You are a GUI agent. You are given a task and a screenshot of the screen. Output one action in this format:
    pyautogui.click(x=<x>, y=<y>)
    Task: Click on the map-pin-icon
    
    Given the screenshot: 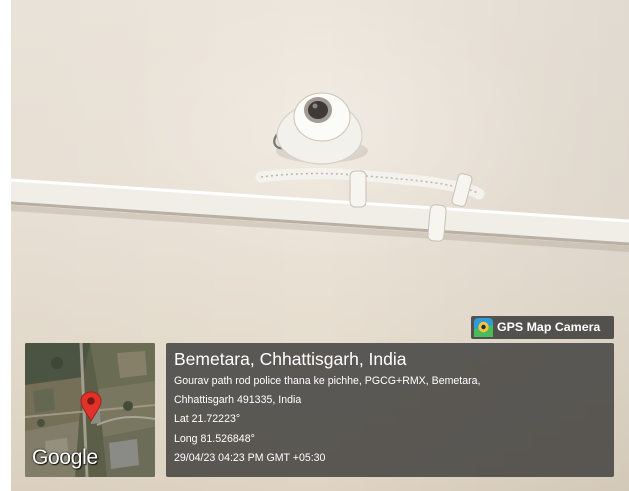 What is the action you would take?
    pyautogui.click(x=91, y=406)
    